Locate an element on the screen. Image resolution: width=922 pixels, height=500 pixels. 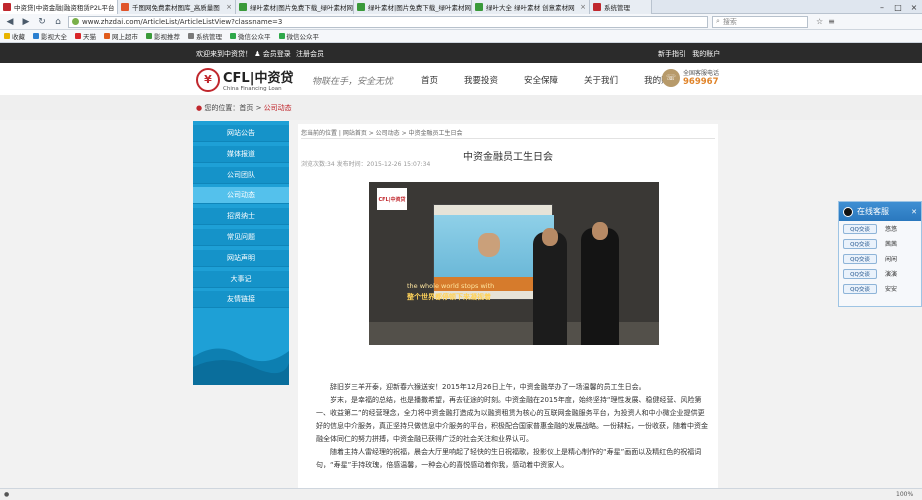
search-field: ⌕ 搜索 is located at coordinates (760, 21).